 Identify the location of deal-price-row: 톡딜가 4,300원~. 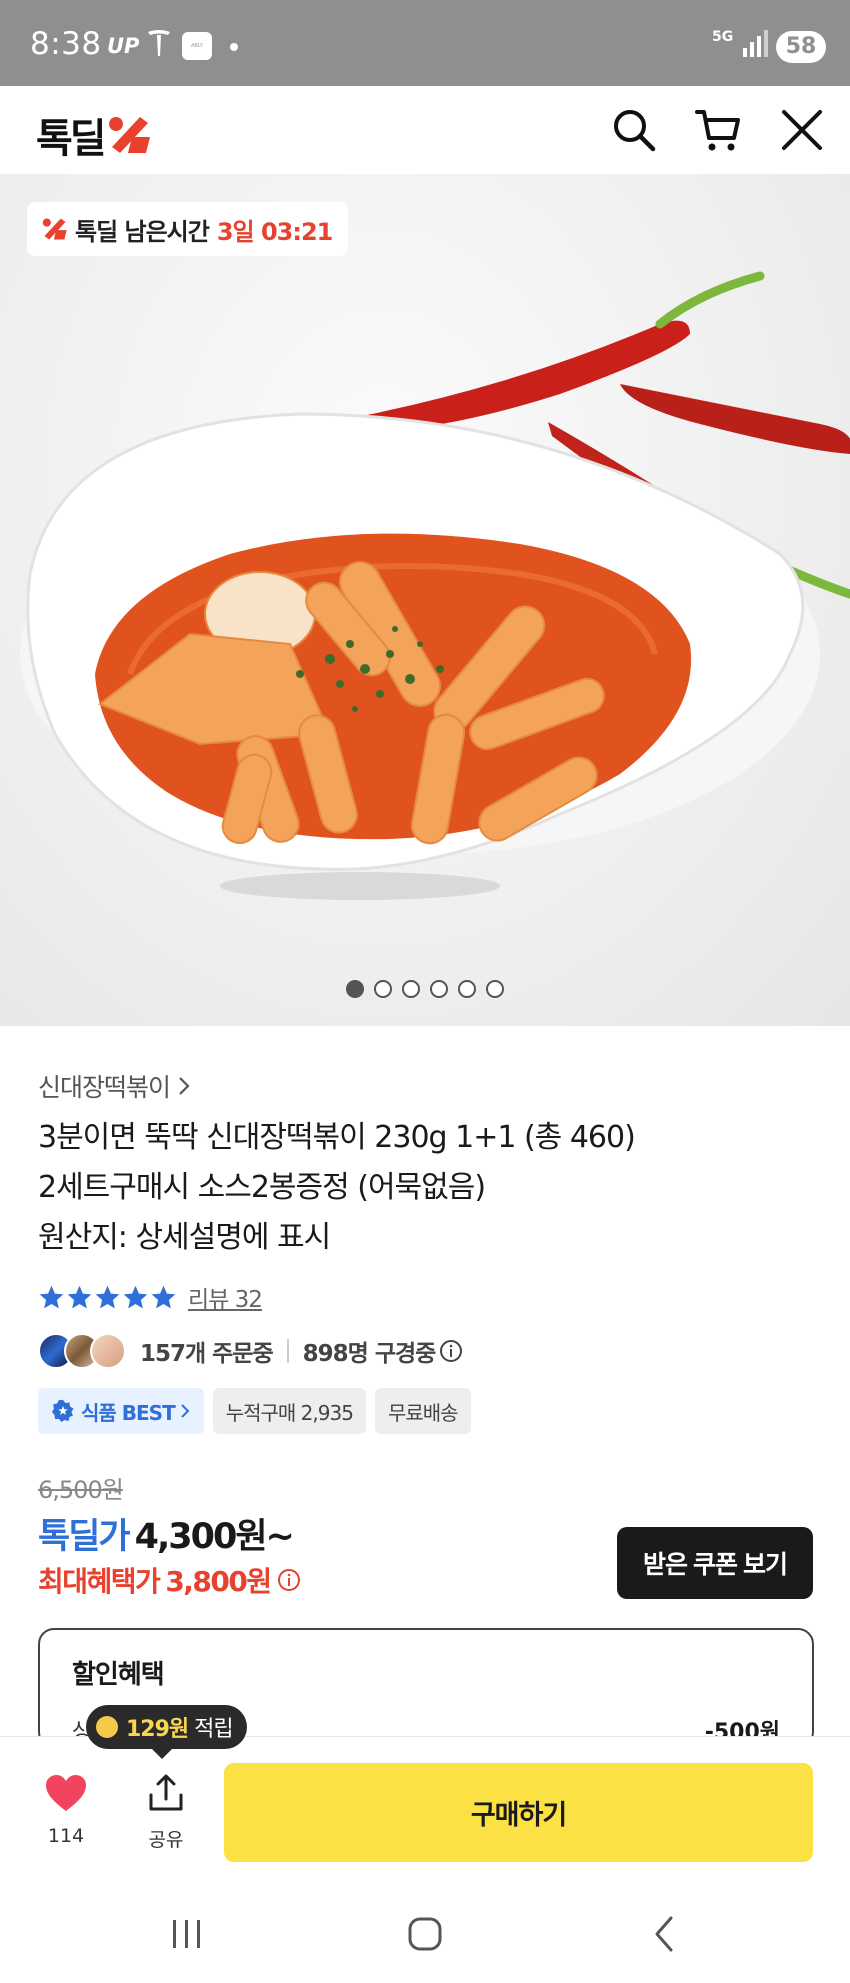
(166, 1533).